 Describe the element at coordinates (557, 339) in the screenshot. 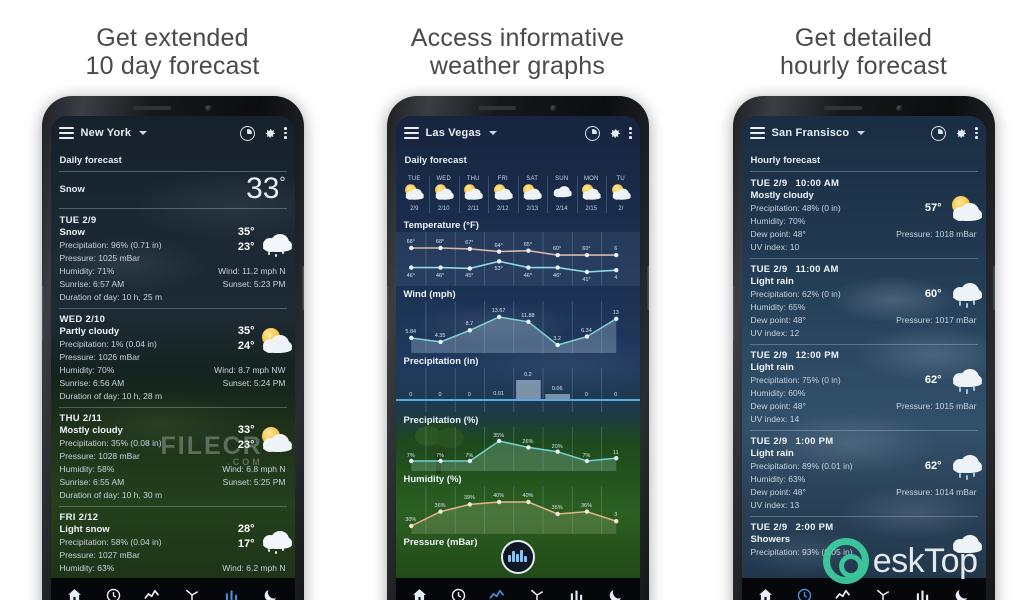

I see `chart-point-label: 3.2` at that location.